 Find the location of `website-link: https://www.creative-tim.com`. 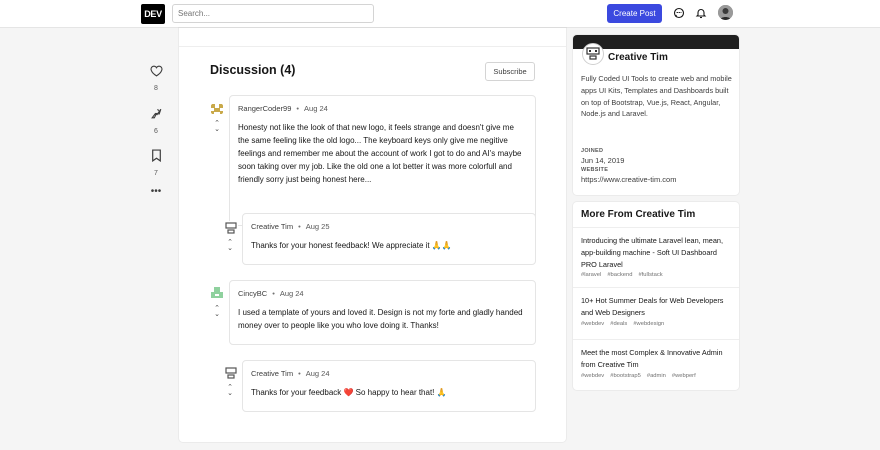

website-link: https://www.creative-tim.com is located at coordinates (628, 179).